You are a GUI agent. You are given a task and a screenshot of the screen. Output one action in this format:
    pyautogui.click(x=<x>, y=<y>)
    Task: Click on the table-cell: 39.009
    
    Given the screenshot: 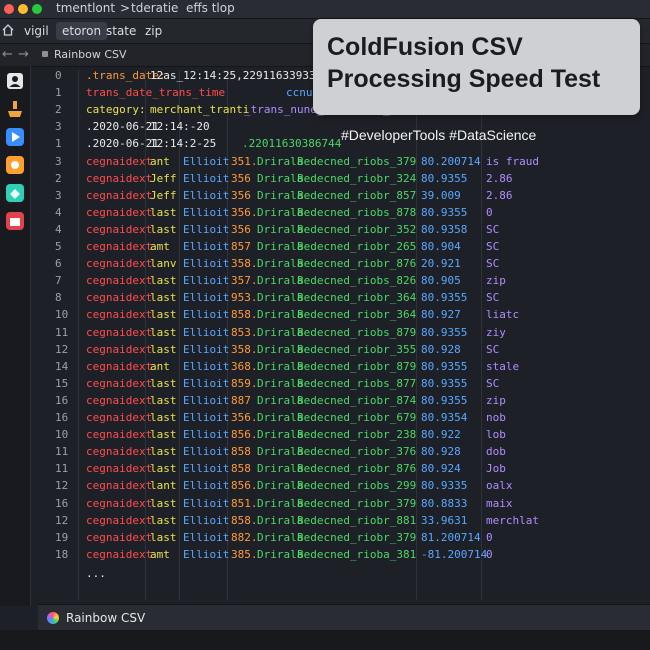 What is the action you would take?
    pyautogui.click(x=441, y=195)
    